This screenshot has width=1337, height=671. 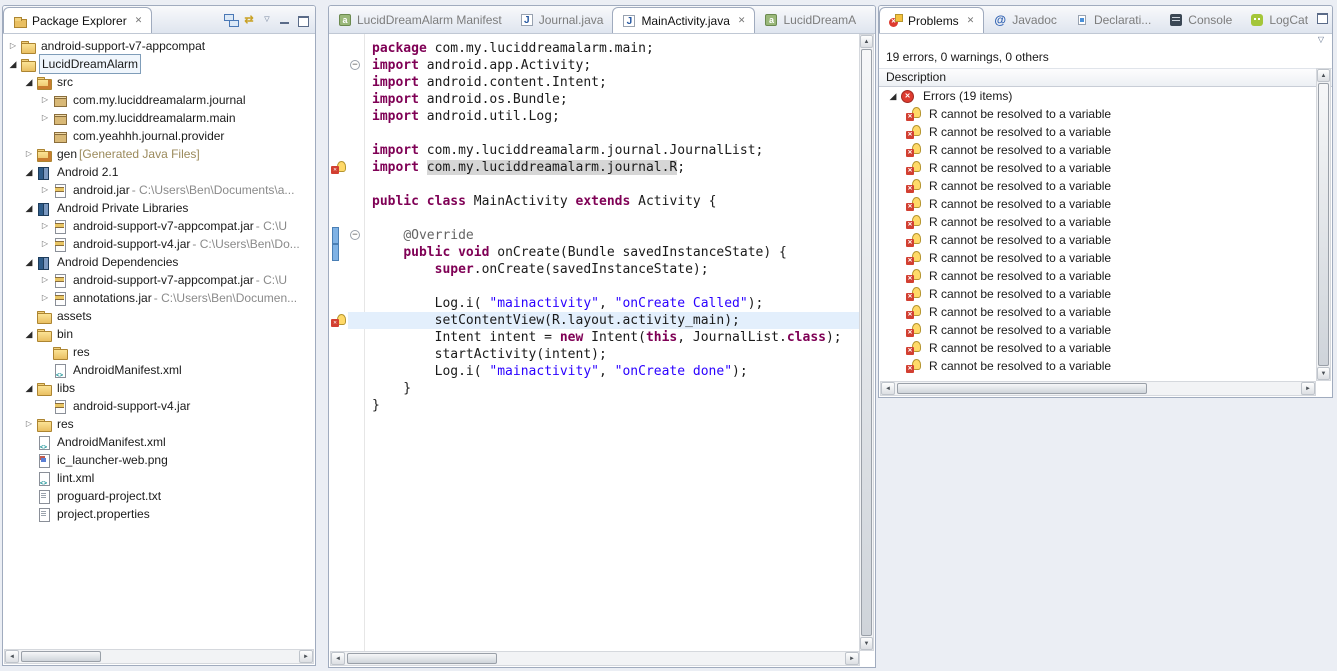 I want to click on tree-item: ◢ Android 2.1, so click(x=159, y=172).